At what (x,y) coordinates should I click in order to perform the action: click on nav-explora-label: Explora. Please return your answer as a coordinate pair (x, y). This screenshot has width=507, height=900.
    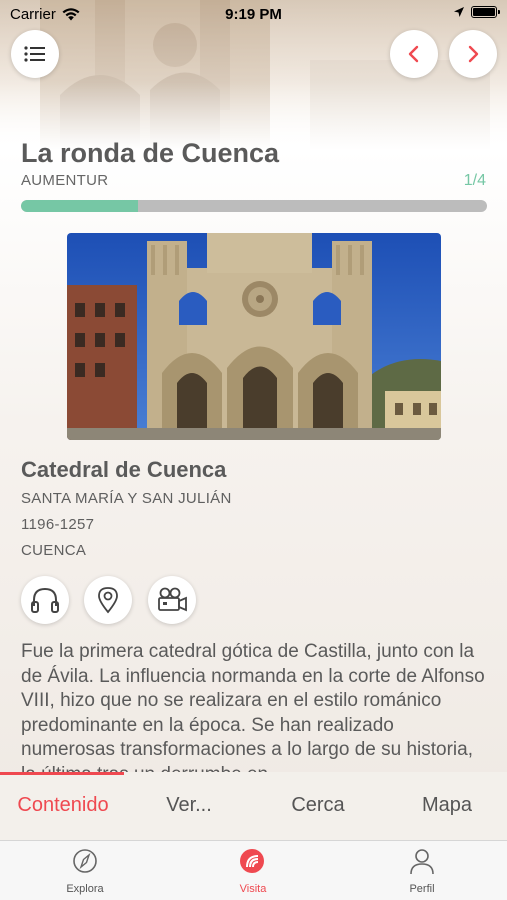
    Looking at the image, I should click on (85, 889).